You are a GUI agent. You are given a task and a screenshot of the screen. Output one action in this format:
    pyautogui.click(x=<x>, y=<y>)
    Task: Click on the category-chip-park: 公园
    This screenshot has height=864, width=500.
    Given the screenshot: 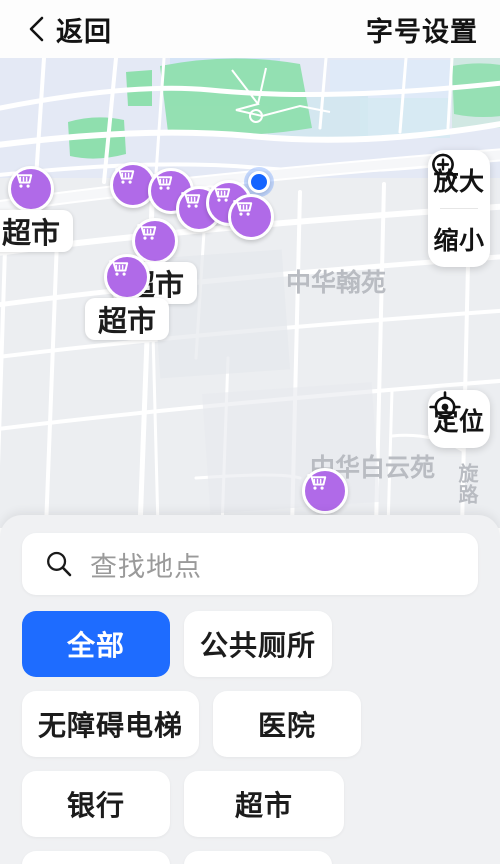 What is the action you would take?
    pyautogui.click(x=258, y=857)
    